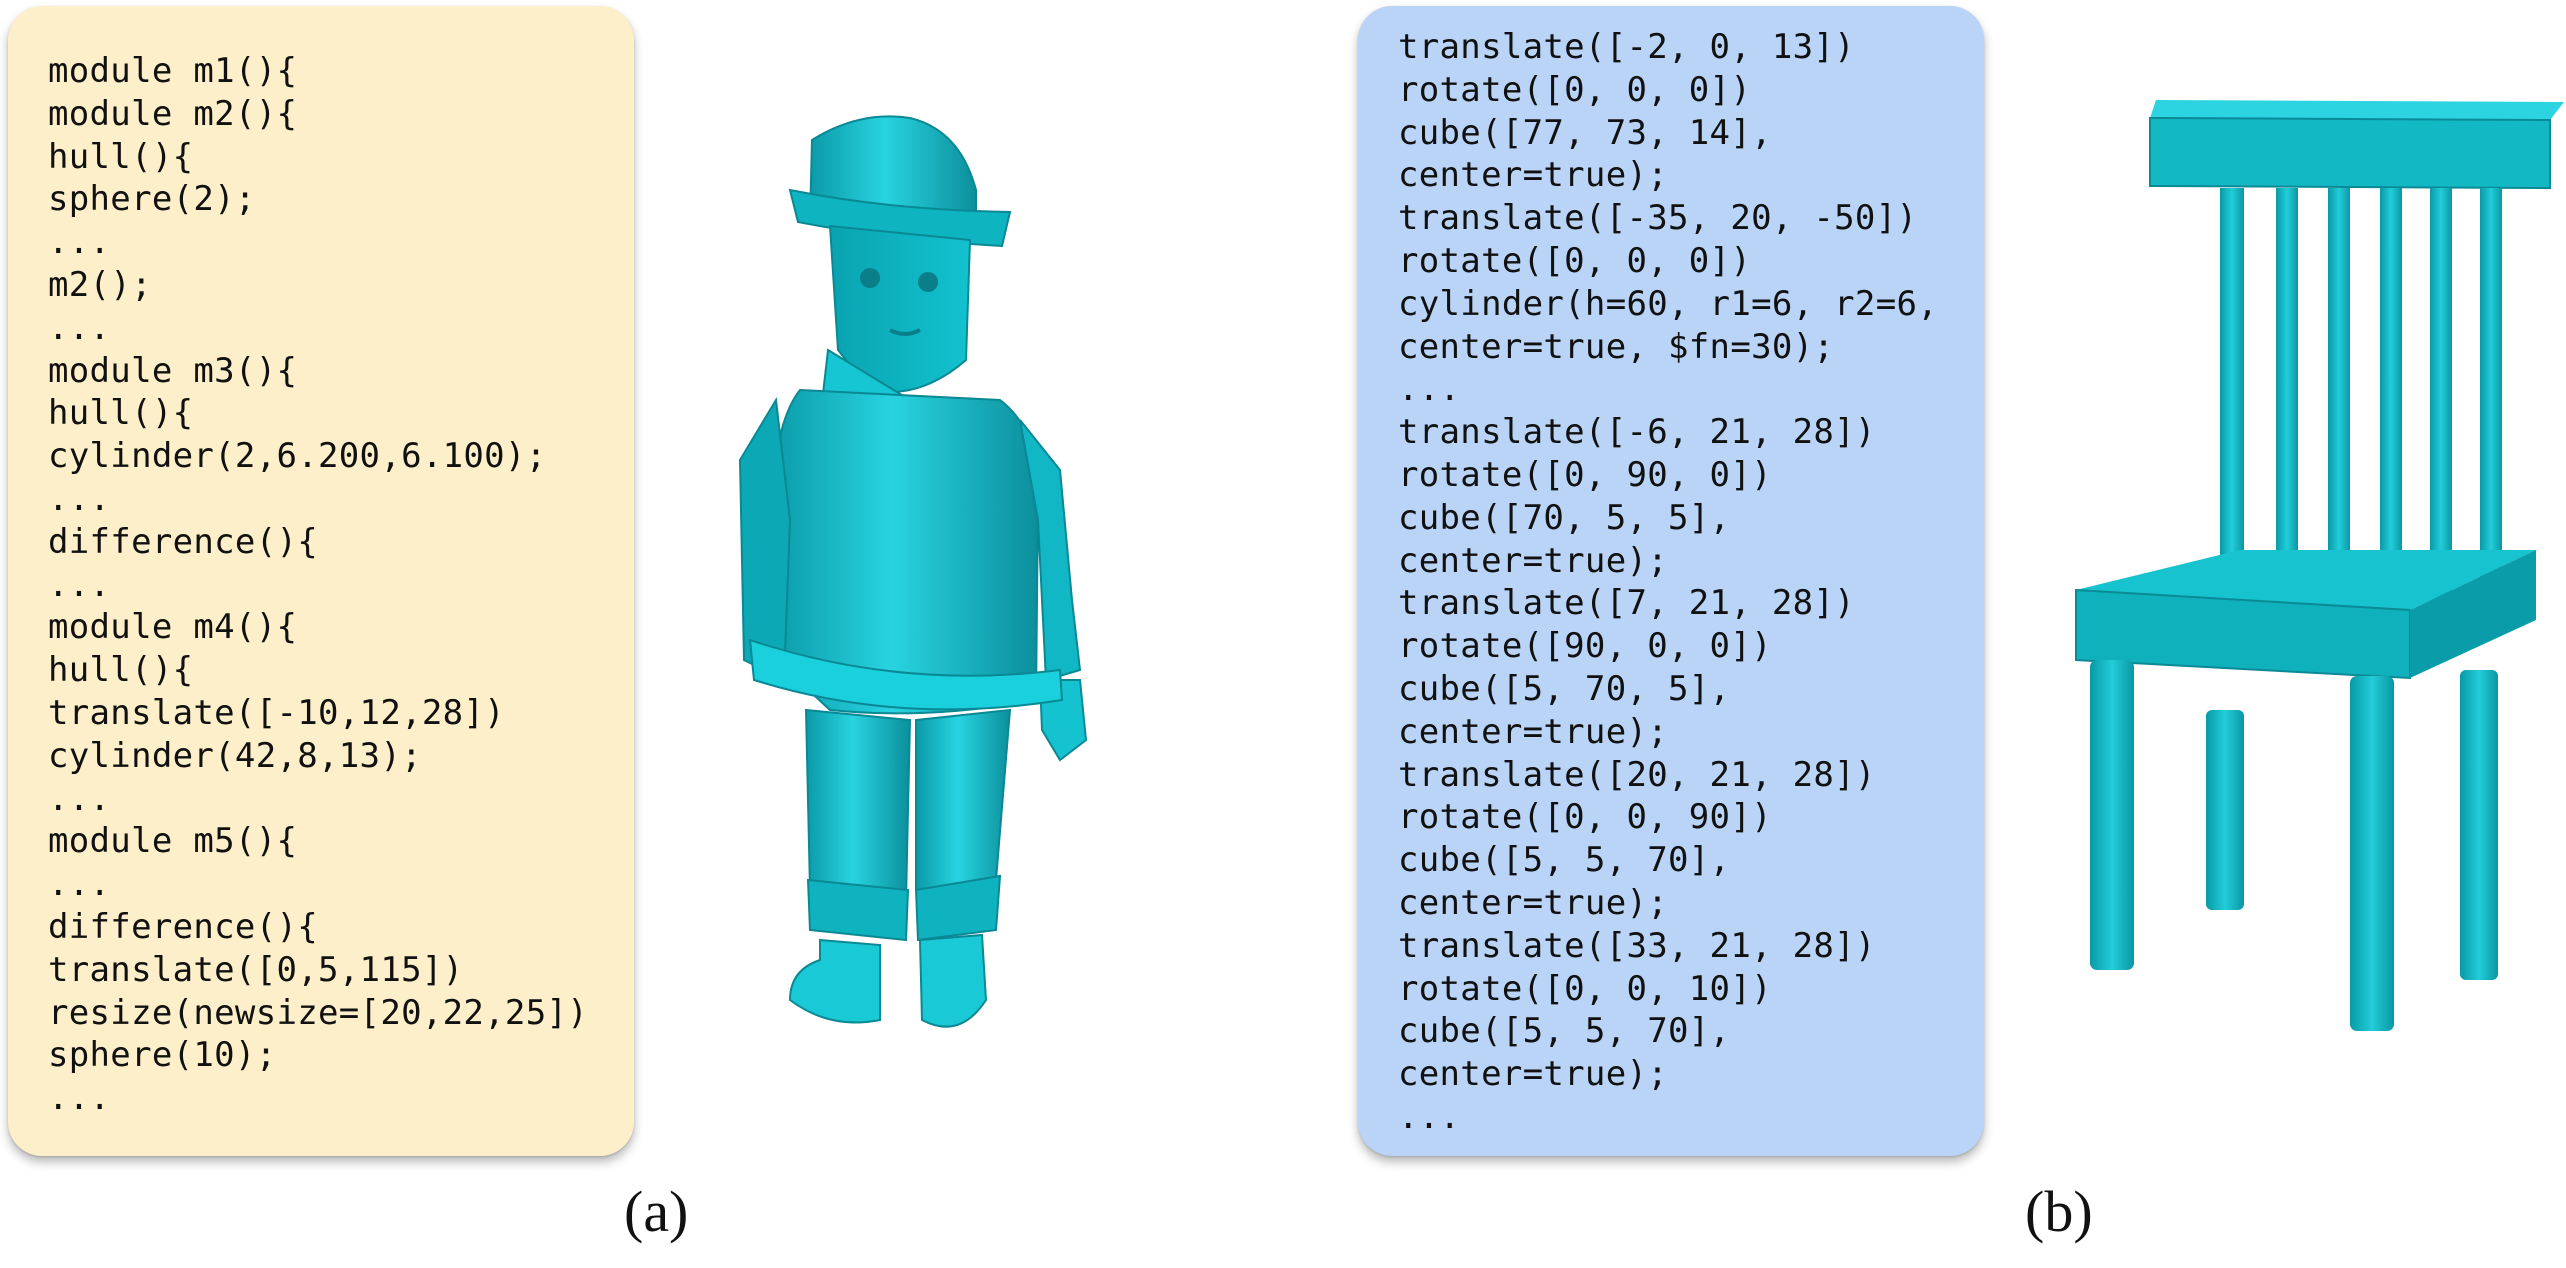  Describe the element at coordinates (152, 199) in the screenshot. I see `code-line: sphere(2);` at that location.